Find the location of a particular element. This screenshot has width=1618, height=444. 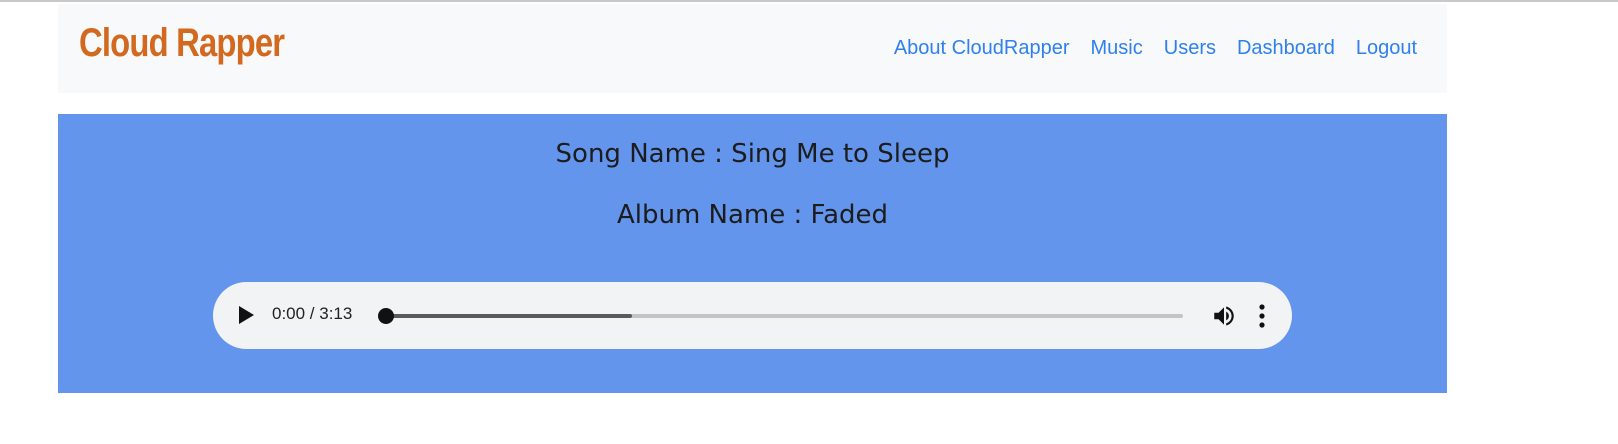

top-rule is located at coordinates (809, 1).